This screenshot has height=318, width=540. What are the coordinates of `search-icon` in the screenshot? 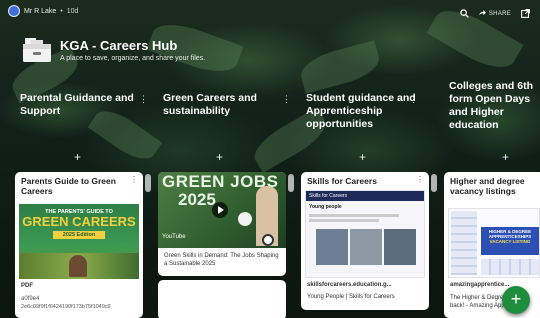 It's located at (464, 14).